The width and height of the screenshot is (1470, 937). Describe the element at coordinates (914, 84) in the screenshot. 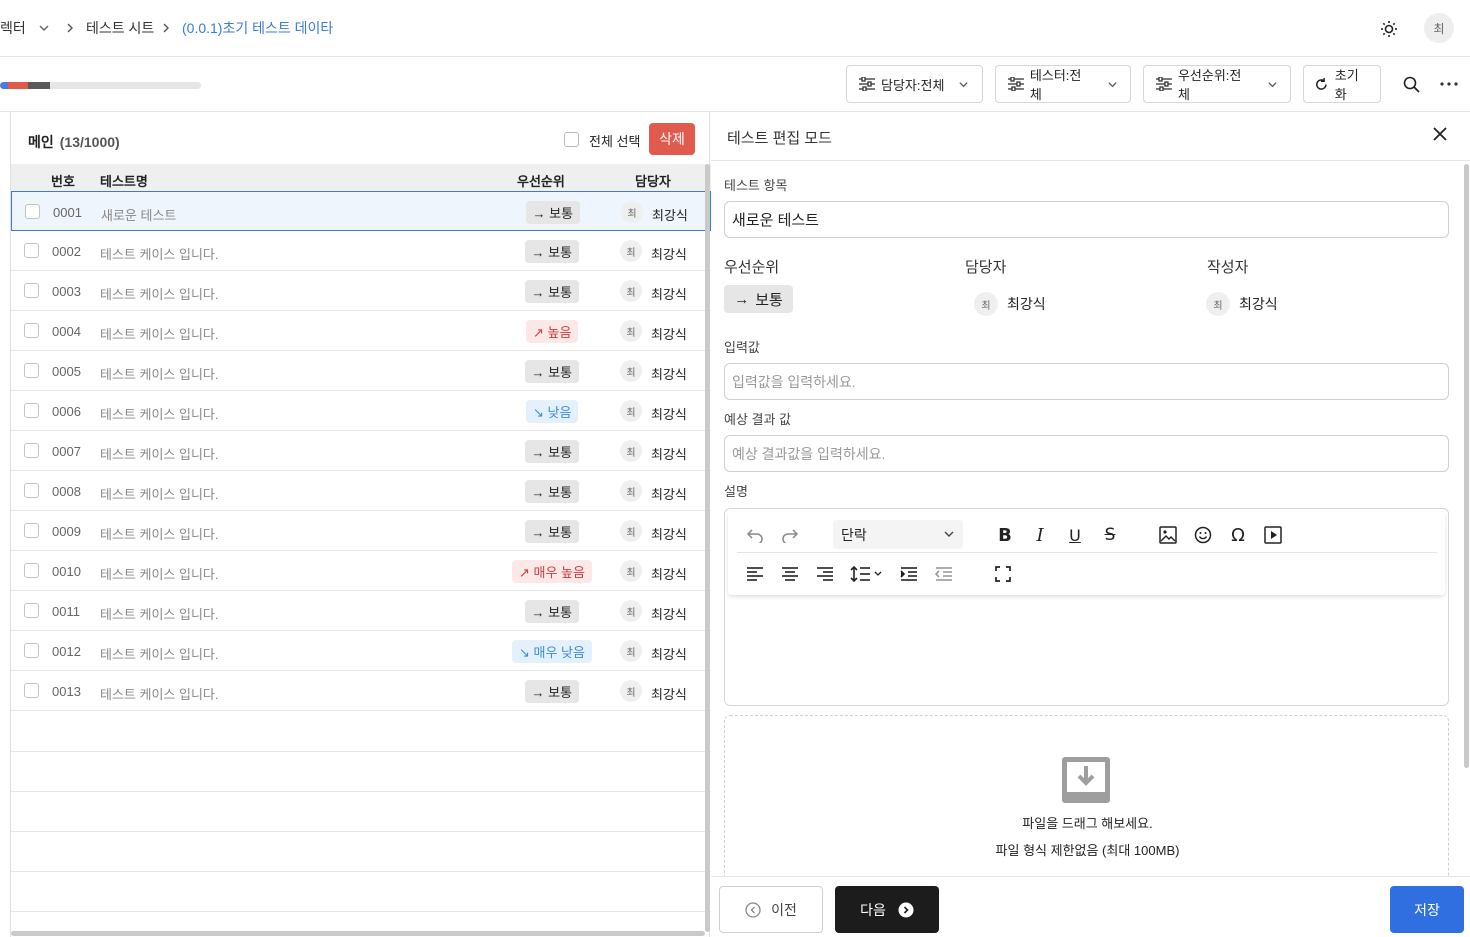

I see `owner-filter-button: 담당자:전체` at that location.